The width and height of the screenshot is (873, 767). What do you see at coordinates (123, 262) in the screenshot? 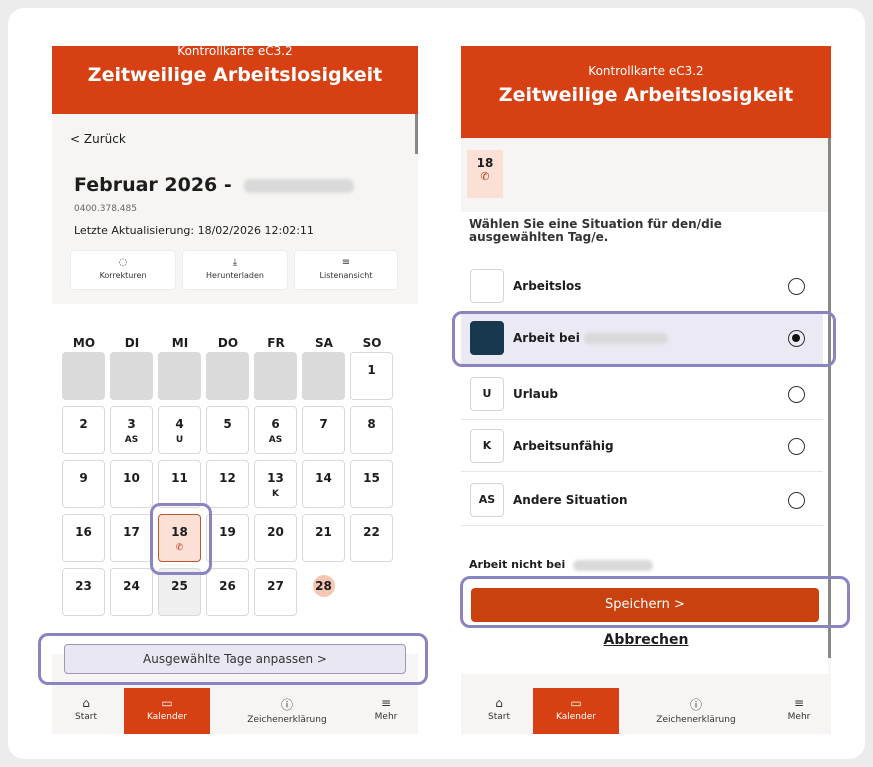
I see `chat-icon: ◌` at bounding box center [123, 262].